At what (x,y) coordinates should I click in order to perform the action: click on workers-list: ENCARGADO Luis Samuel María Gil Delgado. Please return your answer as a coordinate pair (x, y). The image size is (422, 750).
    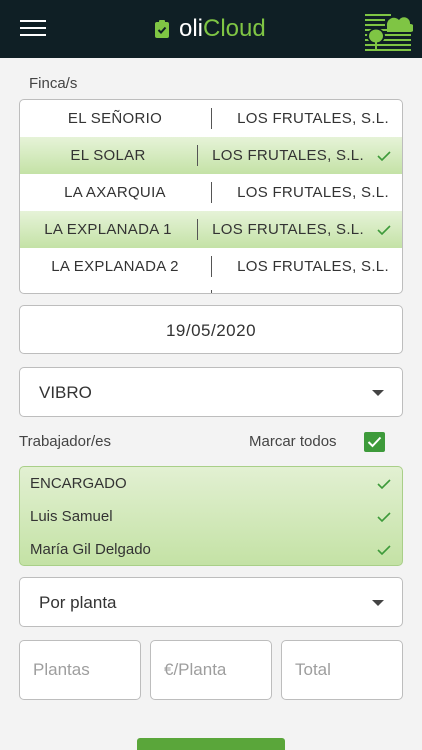
    Looking at the image, I should click on (211, 516).